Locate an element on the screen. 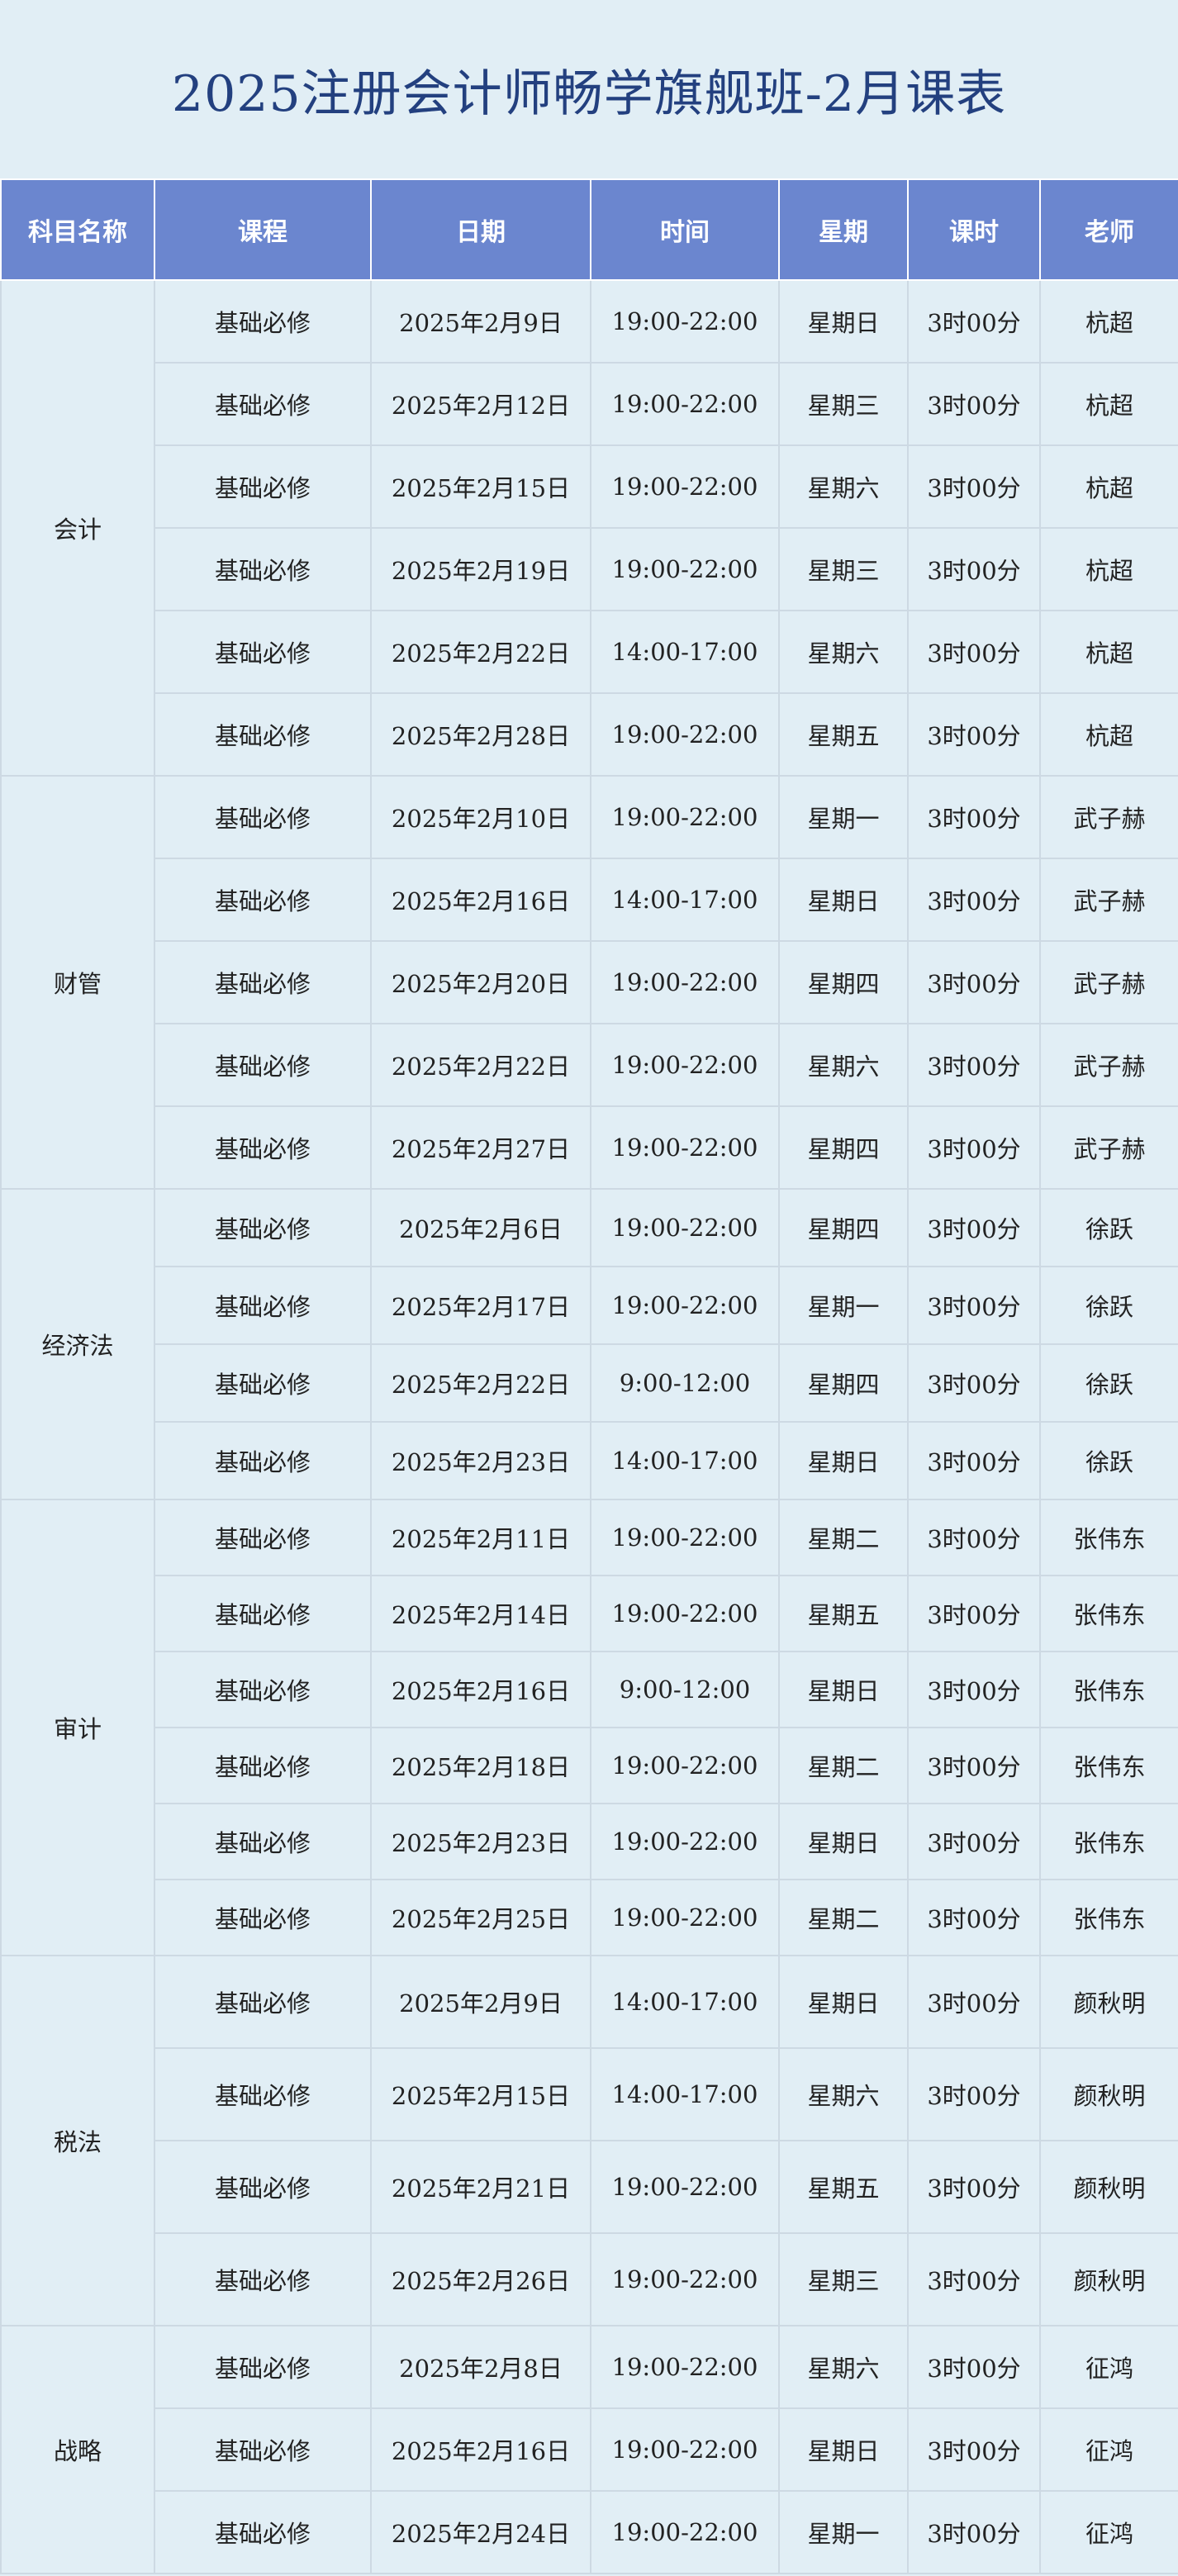 This screenshot has width=1178, height=2576. cell-date: 2025年2月20日 is located at coordinates (480, 982).